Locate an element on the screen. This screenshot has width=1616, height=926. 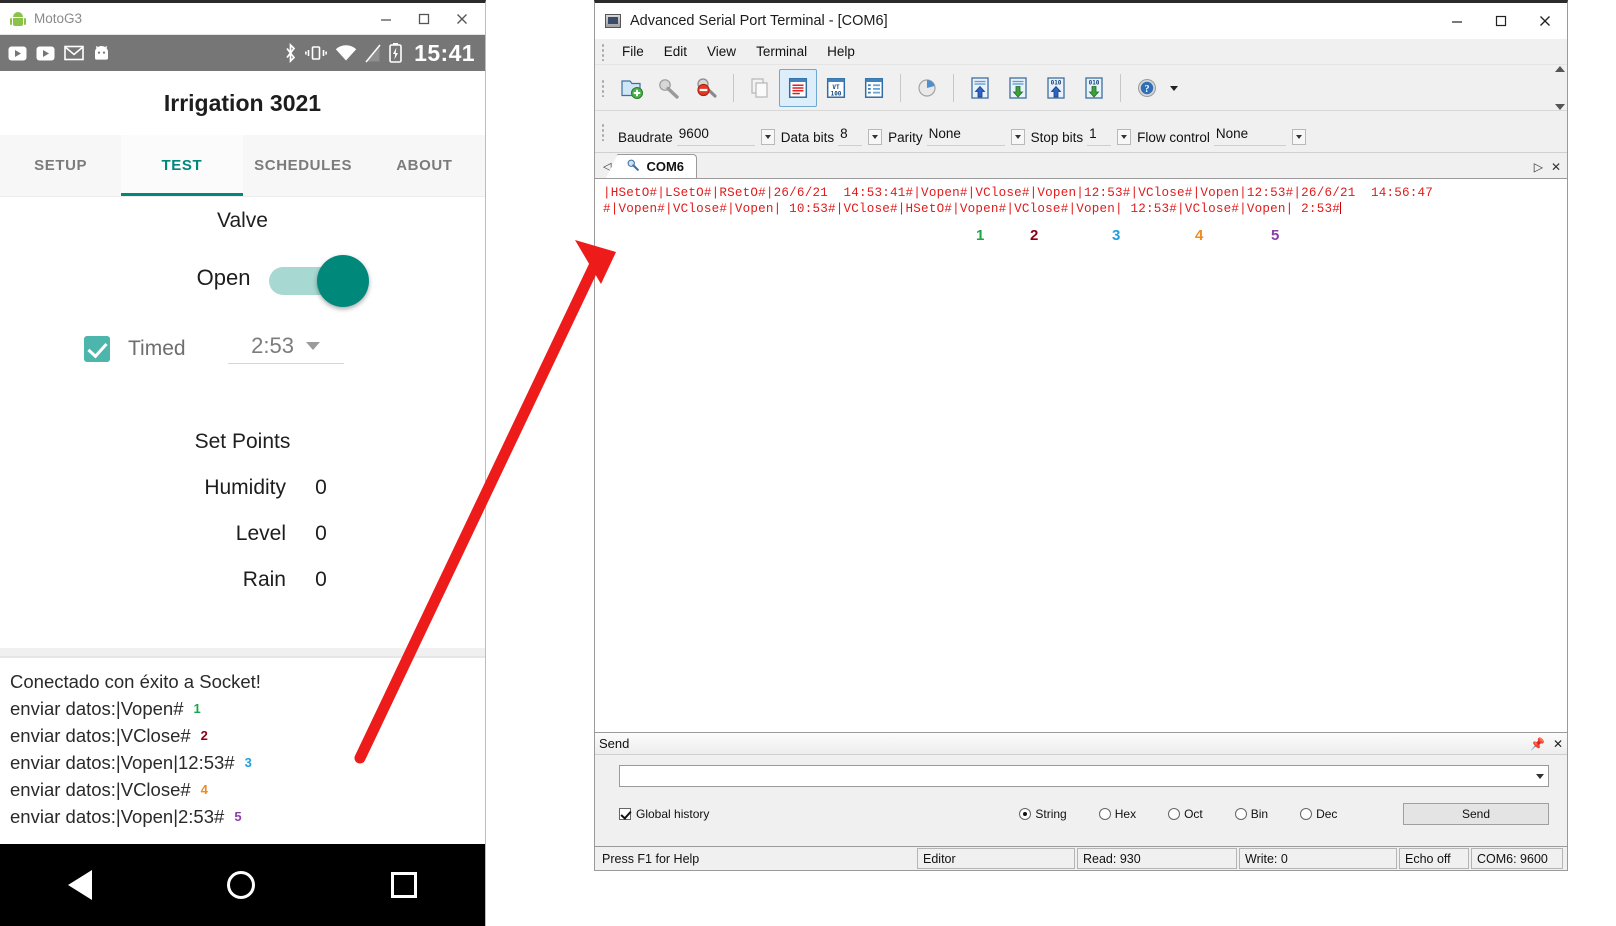
parity-value: None is located at coordinates (965, 136).